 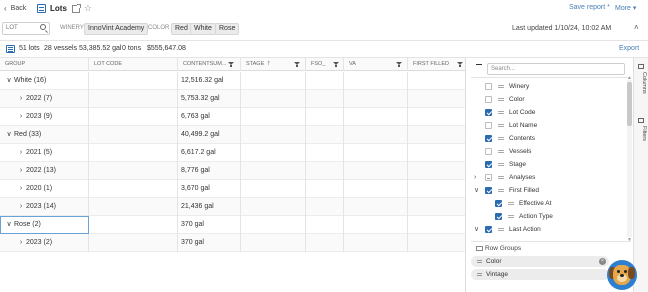 I want to click on column-list-item: ∨ Last Action, so click(x=547, y=229).